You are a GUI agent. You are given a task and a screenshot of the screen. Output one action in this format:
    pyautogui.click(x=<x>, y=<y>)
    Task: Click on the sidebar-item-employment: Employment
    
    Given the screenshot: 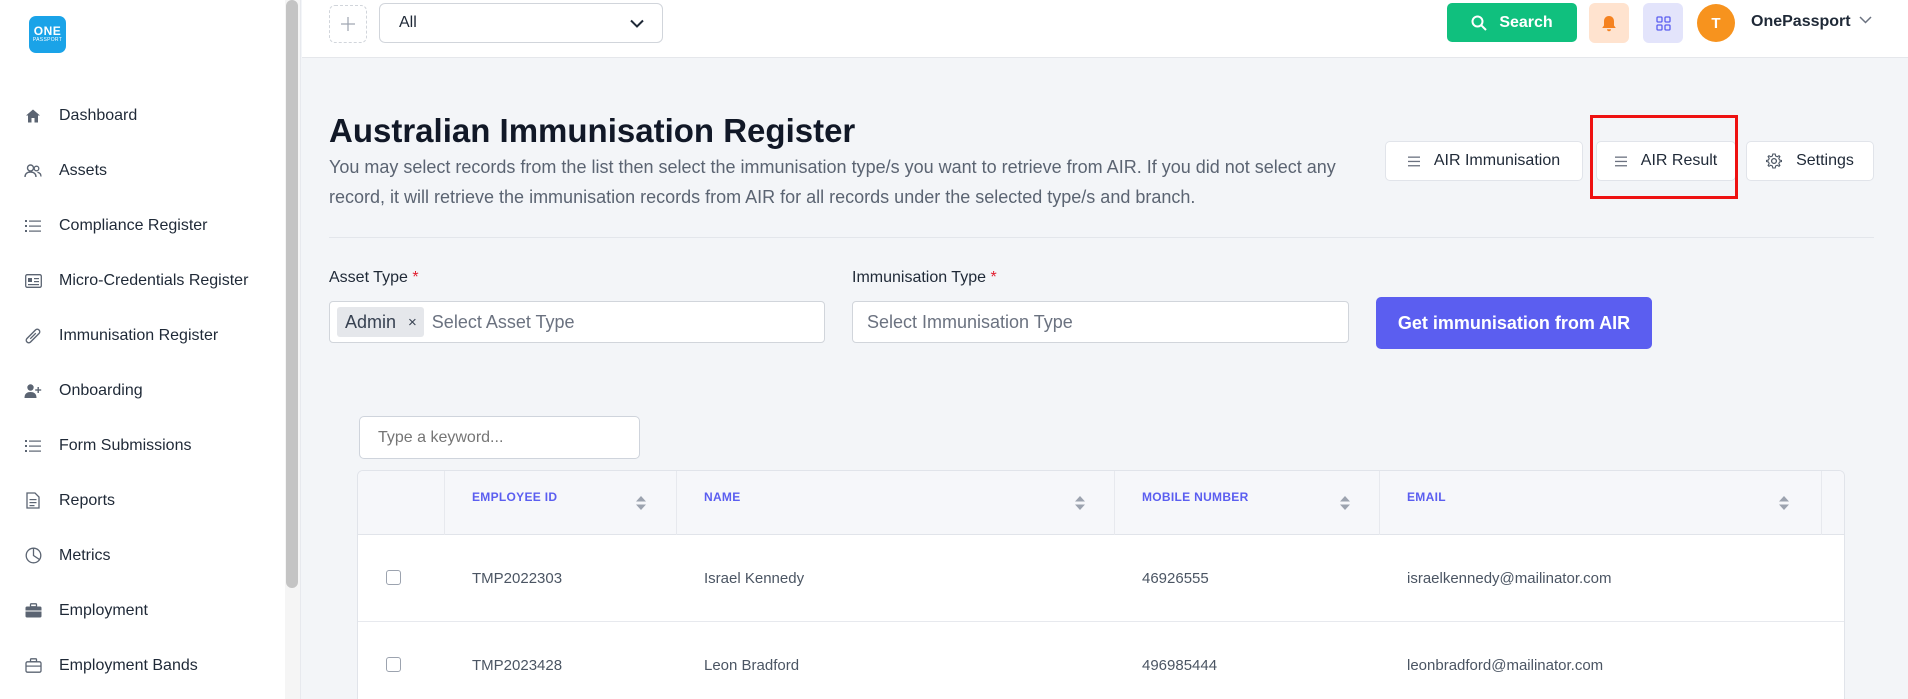 What is the action you would take?
    pyautogui.click(x=142, y=610)
    